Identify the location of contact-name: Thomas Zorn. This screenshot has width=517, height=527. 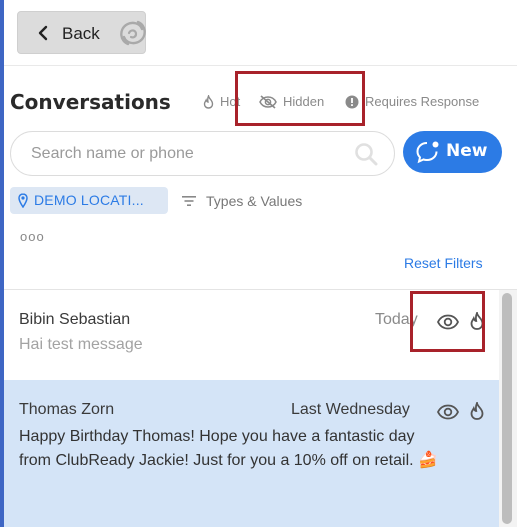
(67, 409).